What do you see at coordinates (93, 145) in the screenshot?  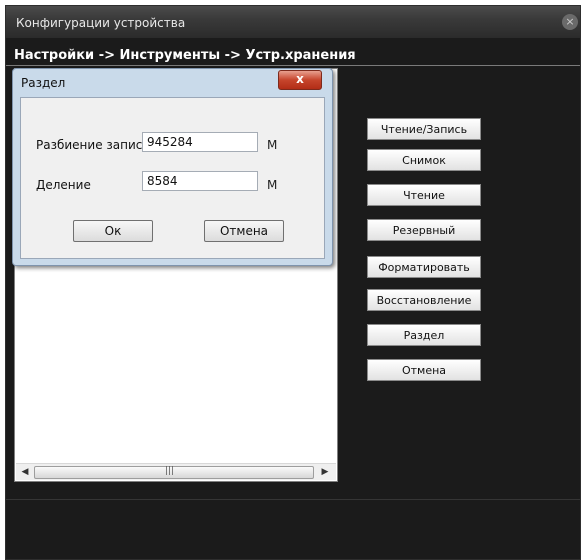 I see `record-partition-label: Разбиение записи` at bounding box center [93, 145].